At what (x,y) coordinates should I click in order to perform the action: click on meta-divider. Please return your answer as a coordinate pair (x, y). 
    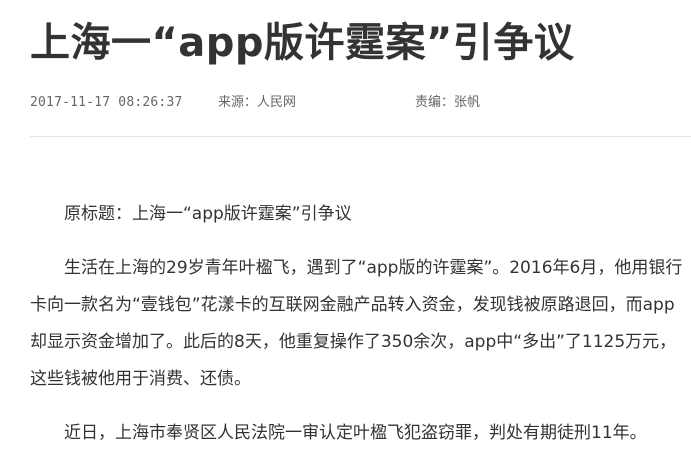
    Looking at the image, I should click on (360, 136).